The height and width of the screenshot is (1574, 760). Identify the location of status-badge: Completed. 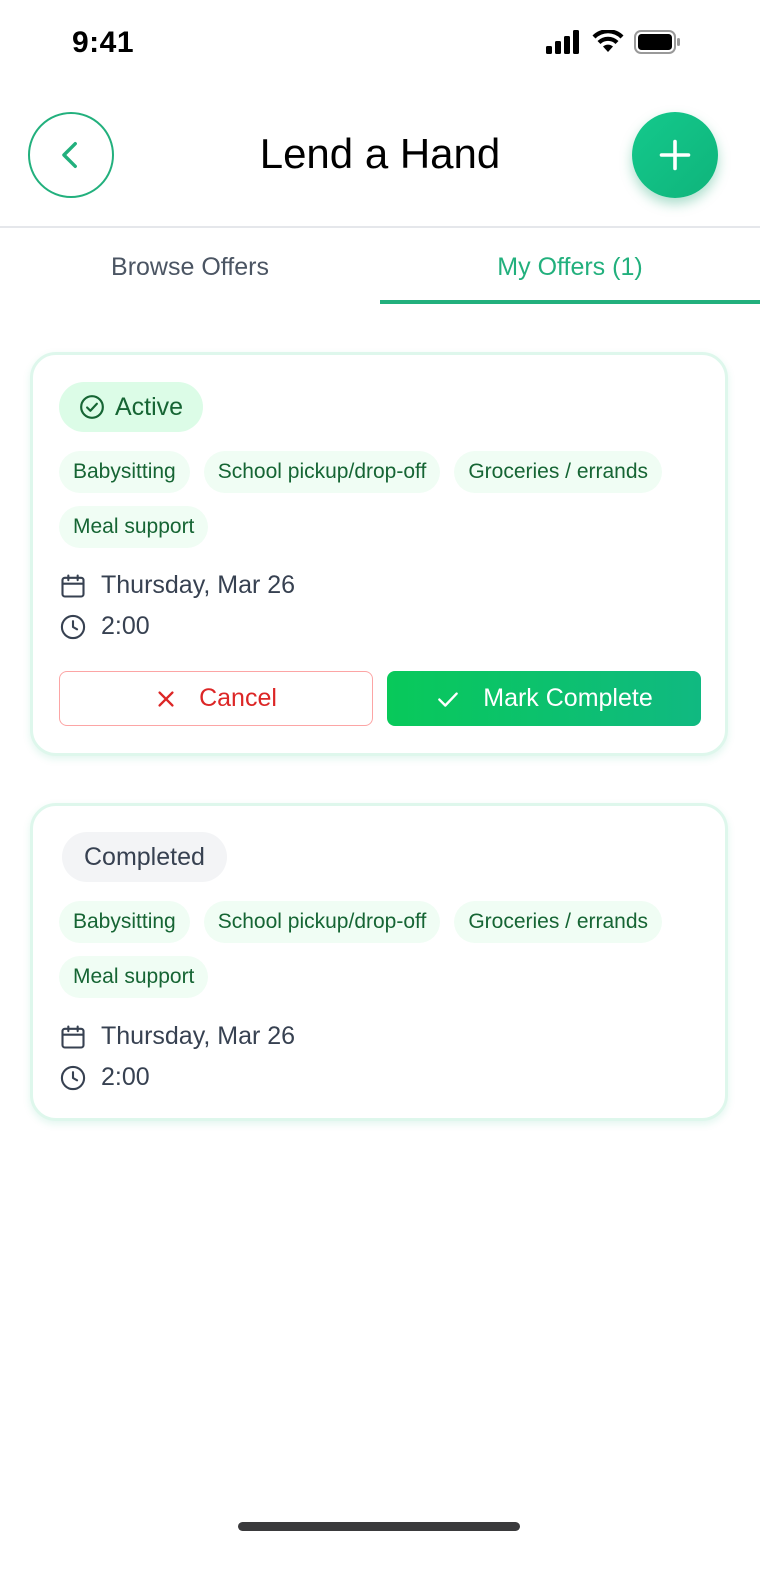
(144, 857).